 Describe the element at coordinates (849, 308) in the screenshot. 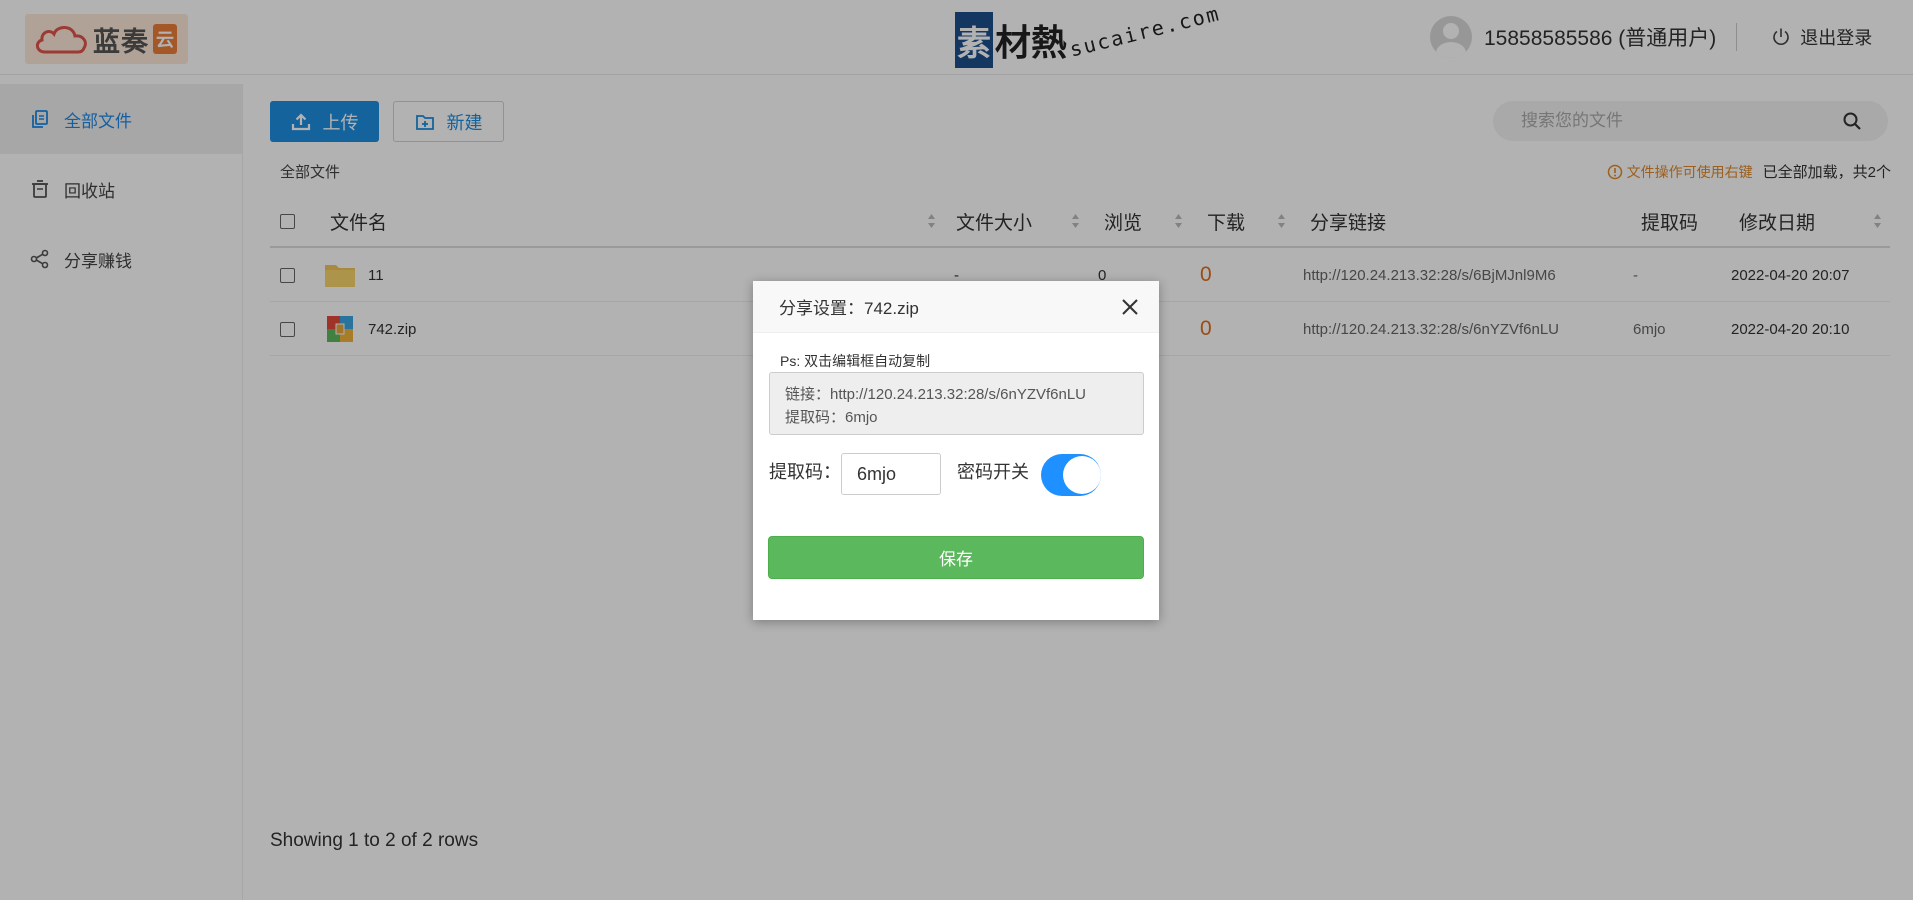

I see `dialog-title: 分享设置：742.zip` at that location.